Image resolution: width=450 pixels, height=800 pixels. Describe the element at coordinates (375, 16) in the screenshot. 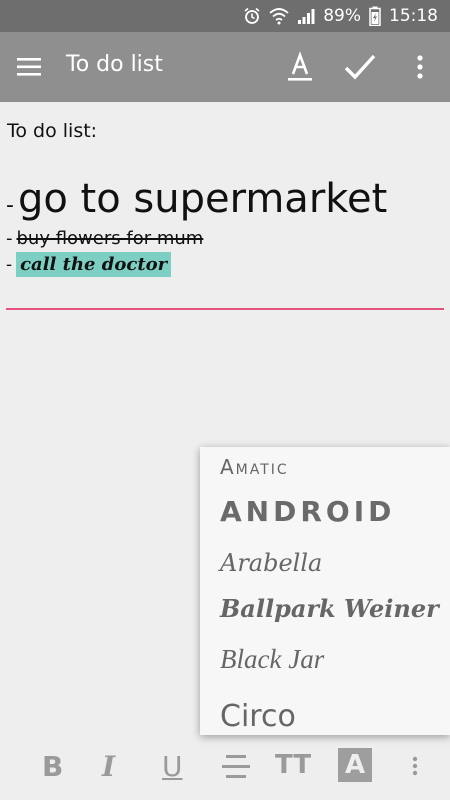

I see `battery-icon` at that location.